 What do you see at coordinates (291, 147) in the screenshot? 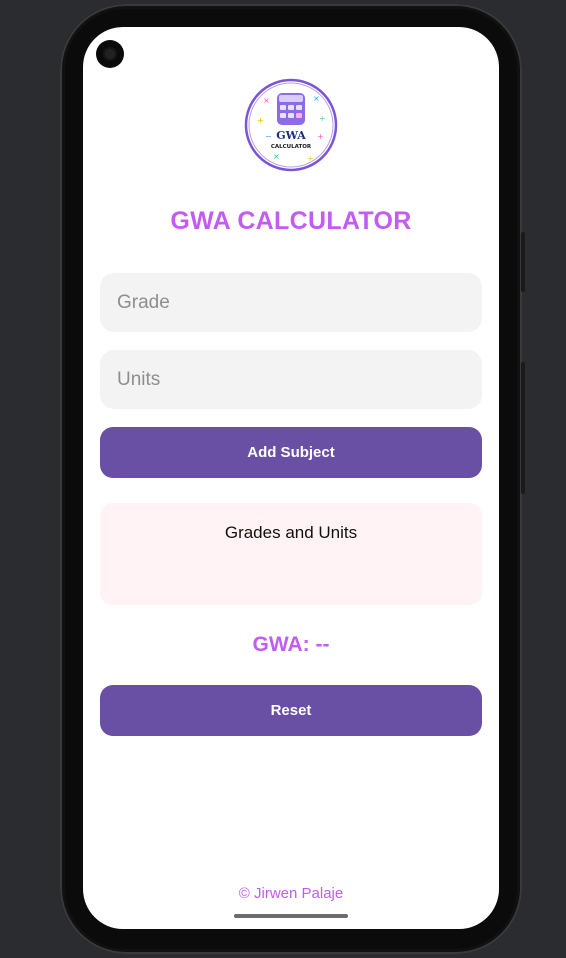
I see `logo-sub-text: CALCULATOR` at bounding box center [291, 147].